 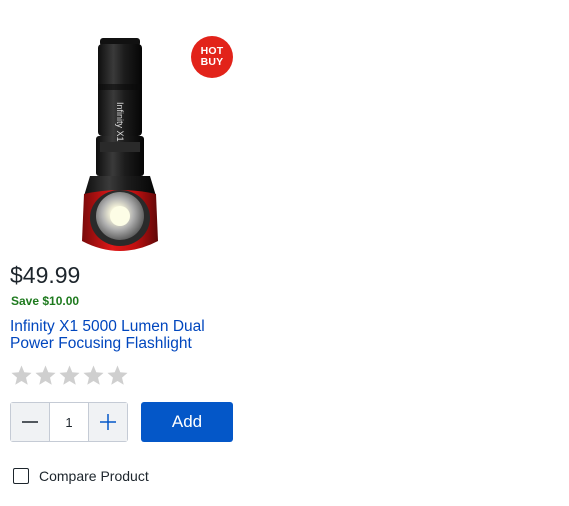 What do you see at coordinates (212, 62) in the screenshot?
I see `badge-line-2: BUY` at bounding box center [212, 62].